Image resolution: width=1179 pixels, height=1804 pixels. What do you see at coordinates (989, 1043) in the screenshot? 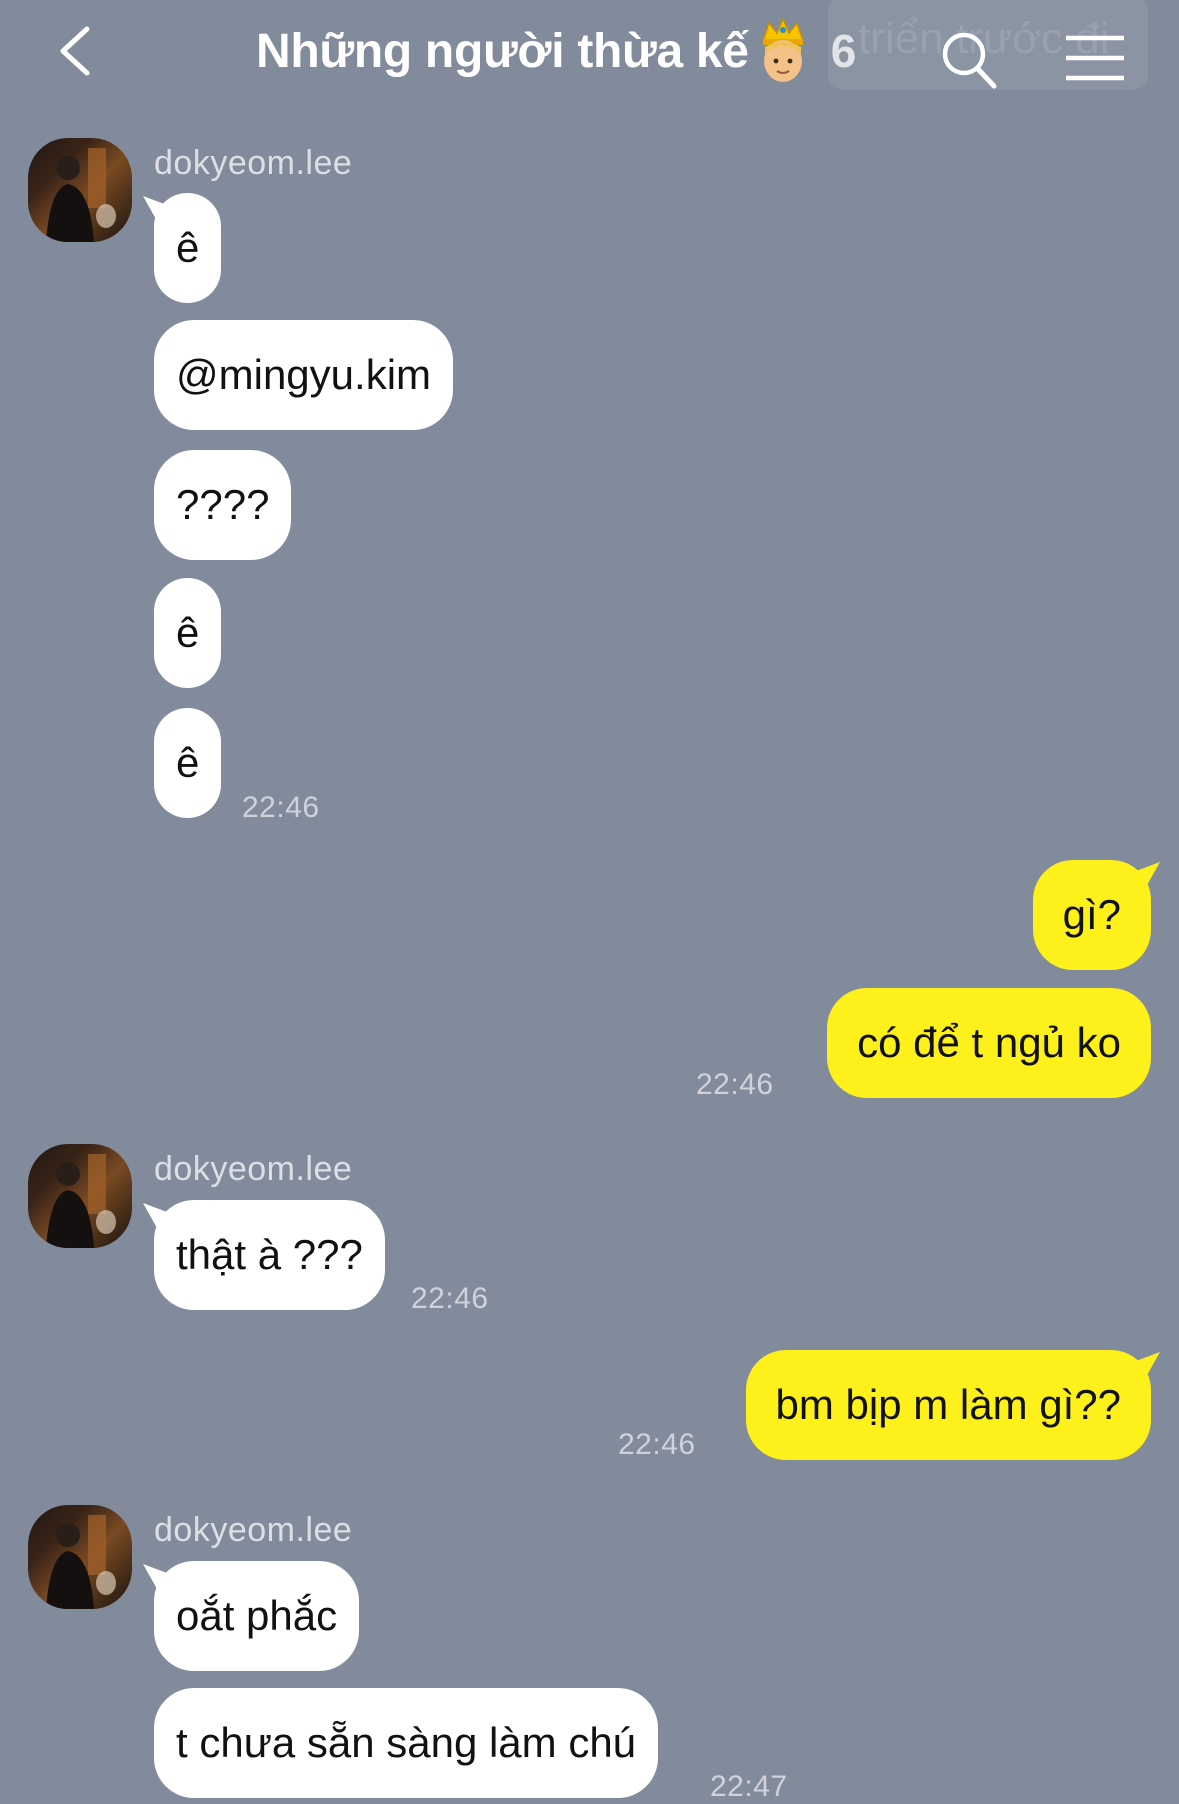
I see `message-bubble-outgoing: có để t ngủ ko` at bounding box center [989, 1043].